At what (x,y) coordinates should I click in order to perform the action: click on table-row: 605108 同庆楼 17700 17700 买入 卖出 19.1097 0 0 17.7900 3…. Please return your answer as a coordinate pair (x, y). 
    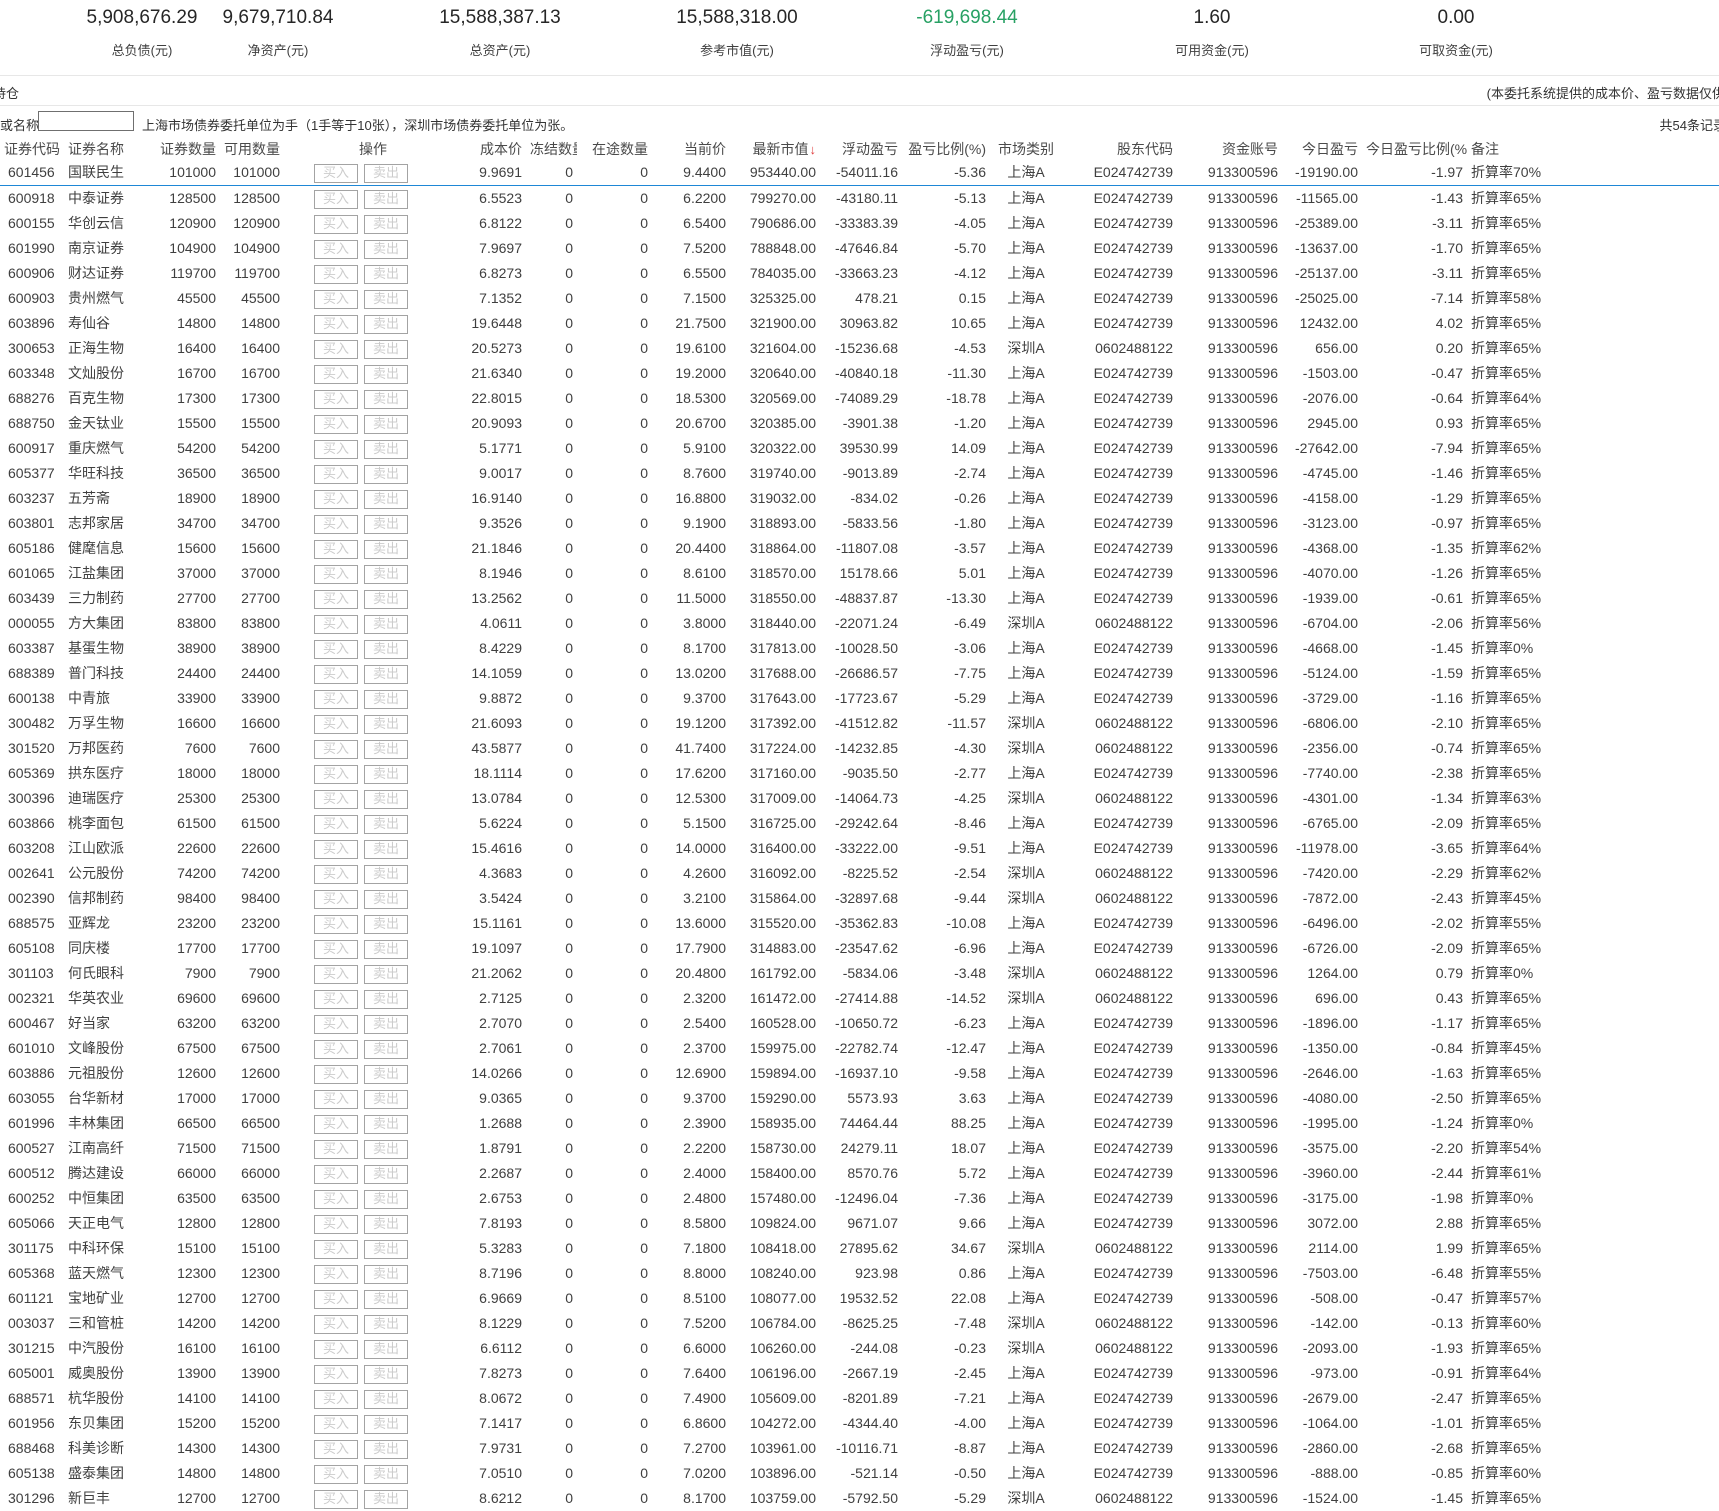
    Looking at the image, I should click on (859, 948).